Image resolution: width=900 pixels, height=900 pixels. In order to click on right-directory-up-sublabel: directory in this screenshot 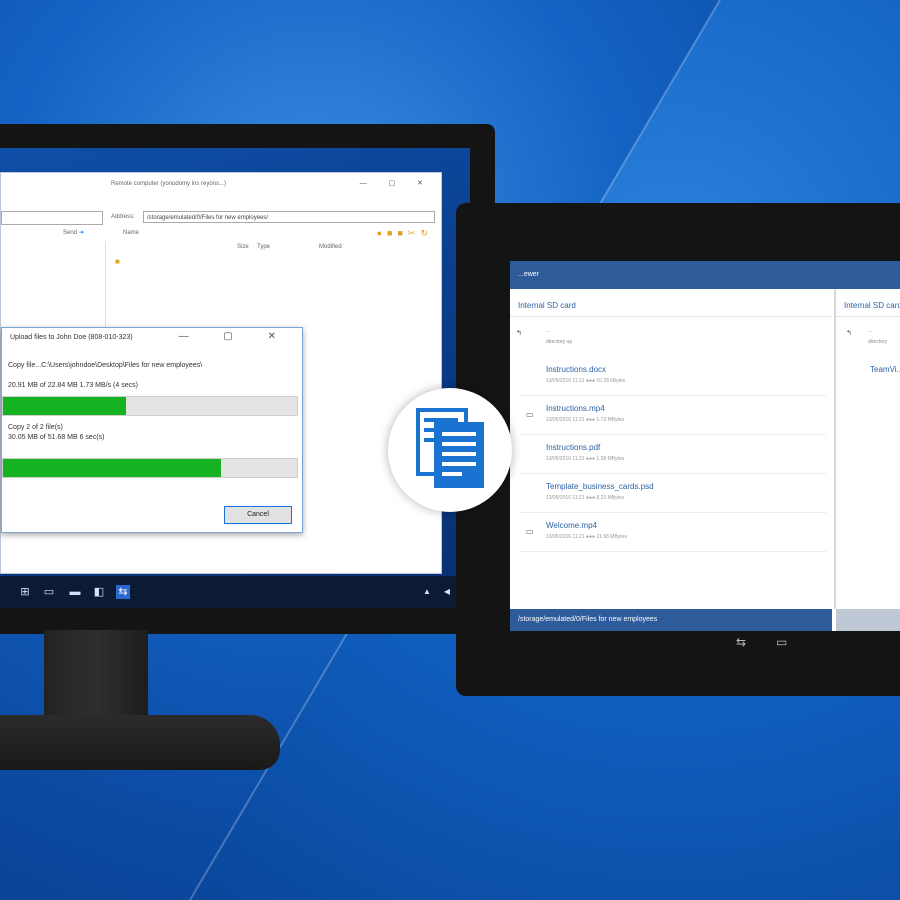, I will do `click(878, 342)`.